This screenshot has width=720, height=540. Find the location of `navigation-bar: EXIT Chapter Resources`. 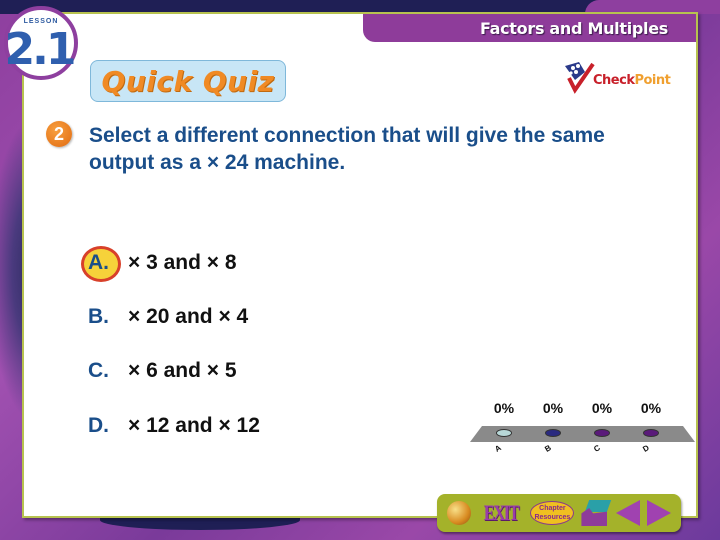

navigation-bar: EXIT Chapter Resources is located at coordinates (559, 513).